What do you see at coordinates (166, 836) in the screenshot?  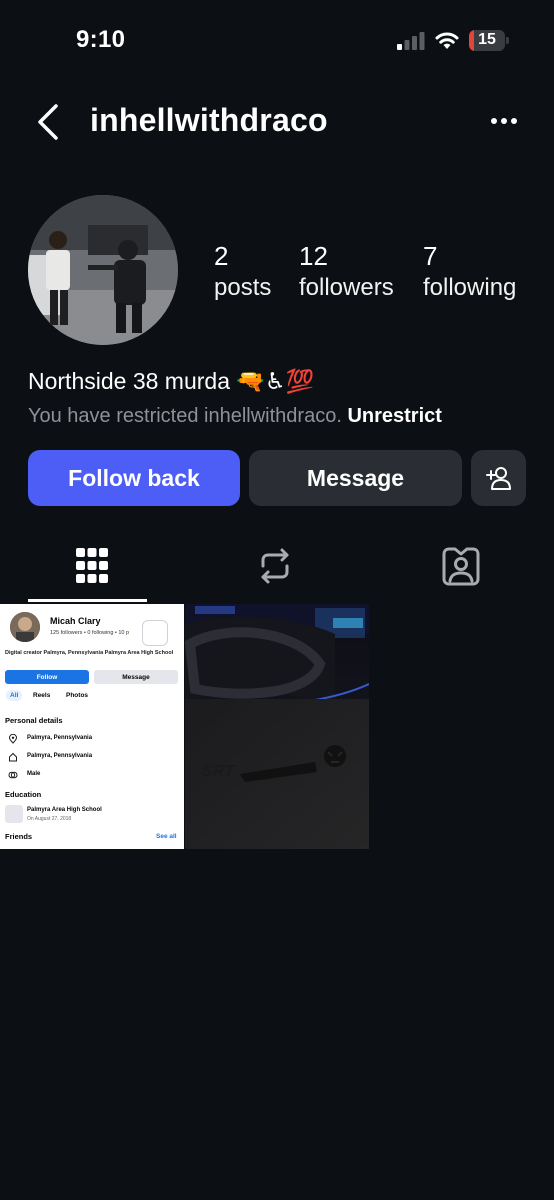 I see `post1-see-all: See all` at bounding box center [166, 836].